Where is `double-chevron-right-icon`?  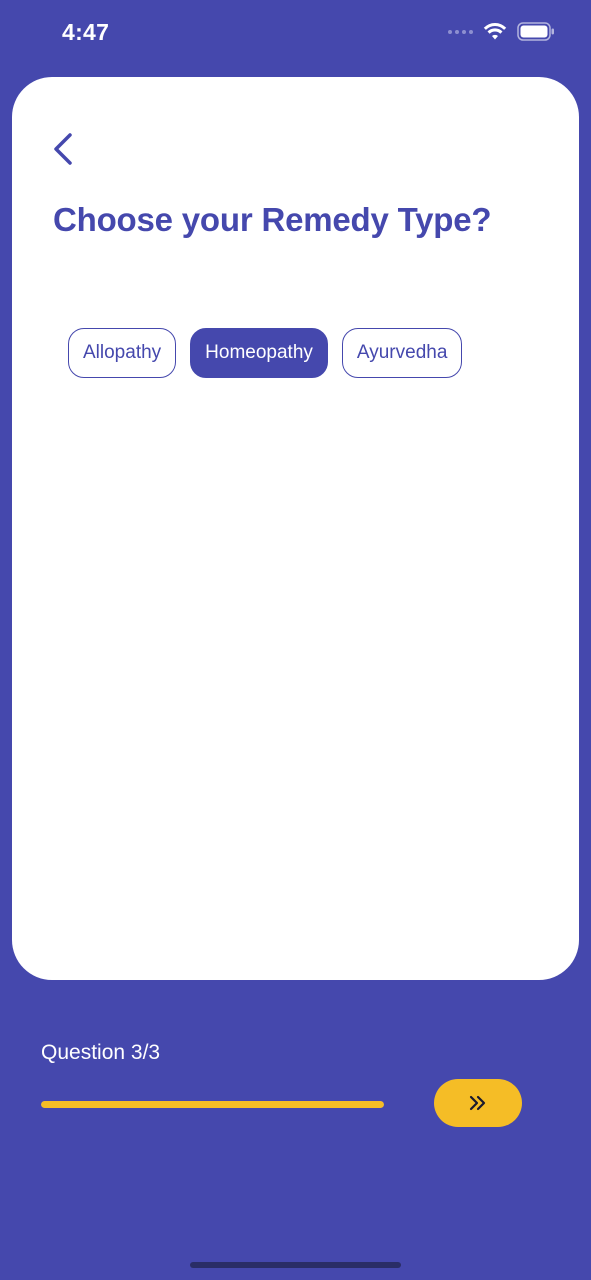 double-chevron-right-icon is located at coordinates (477, 1103).